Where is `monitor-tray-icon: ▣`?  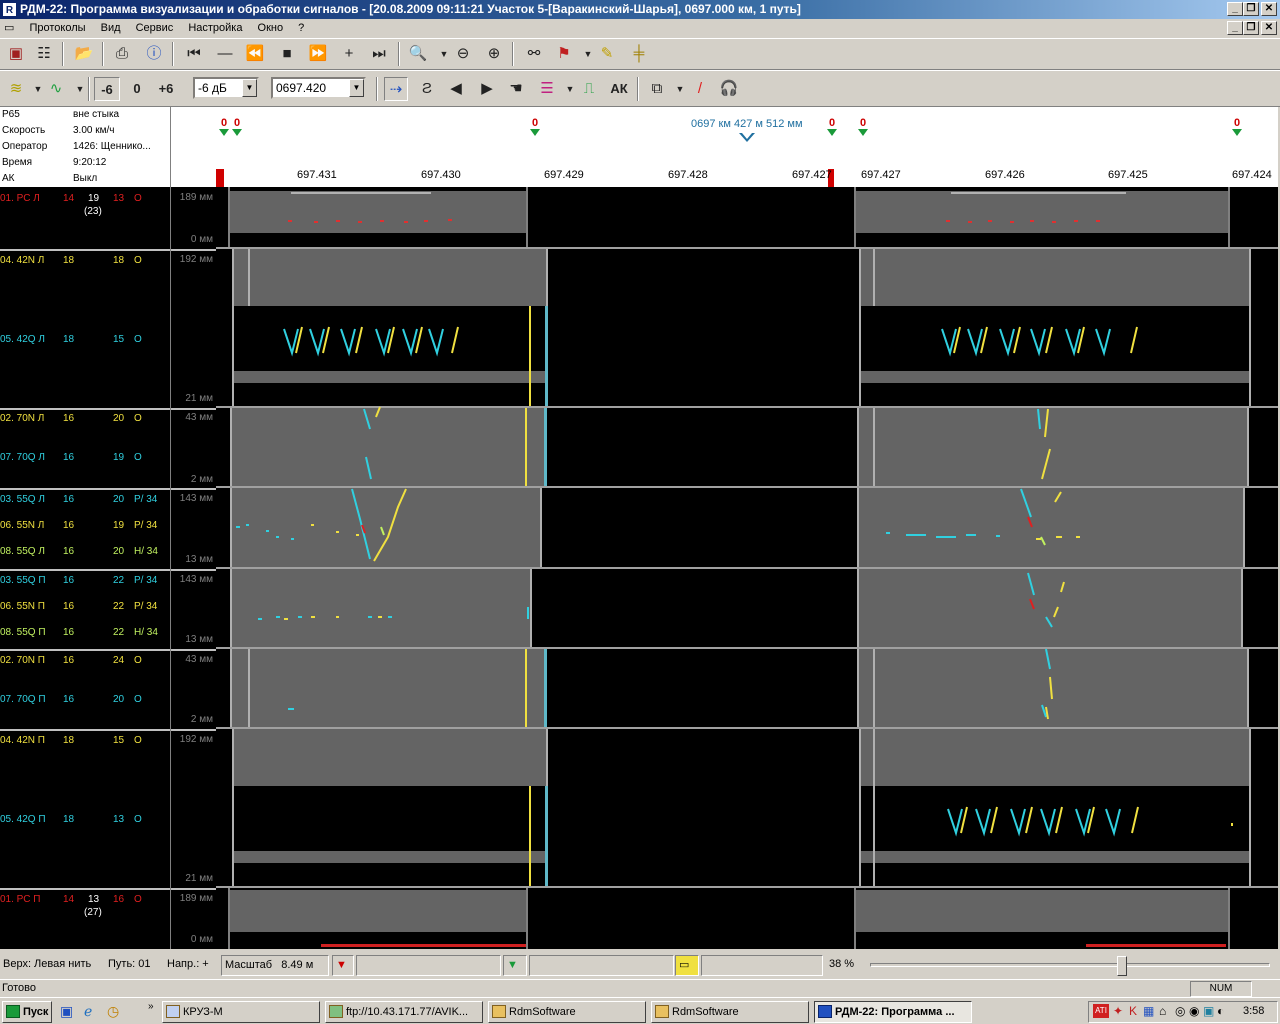
monitor-tray-icon: ▣ is located at coordinates (1208, 1011).